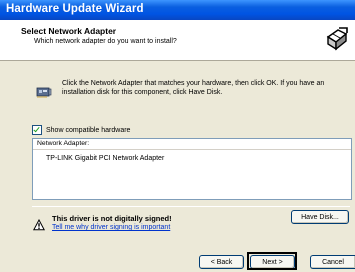  What do you see at coordinates (191, 206) in the screenshot?
I see `divider` at bounding box center [191, 206].